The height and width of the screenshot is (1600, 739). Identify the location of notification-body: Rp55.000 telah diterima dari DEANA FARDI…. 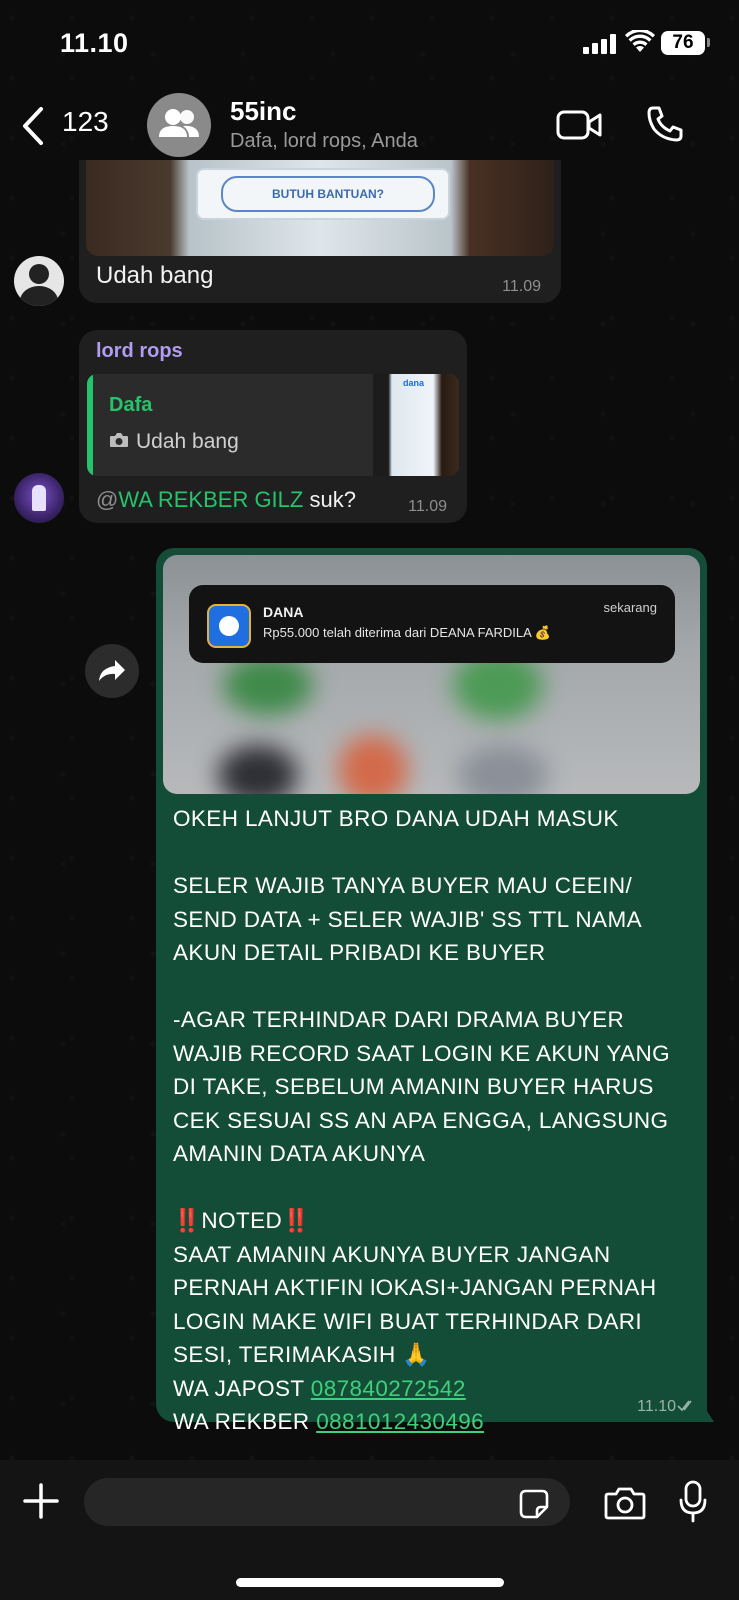
(407, 632).